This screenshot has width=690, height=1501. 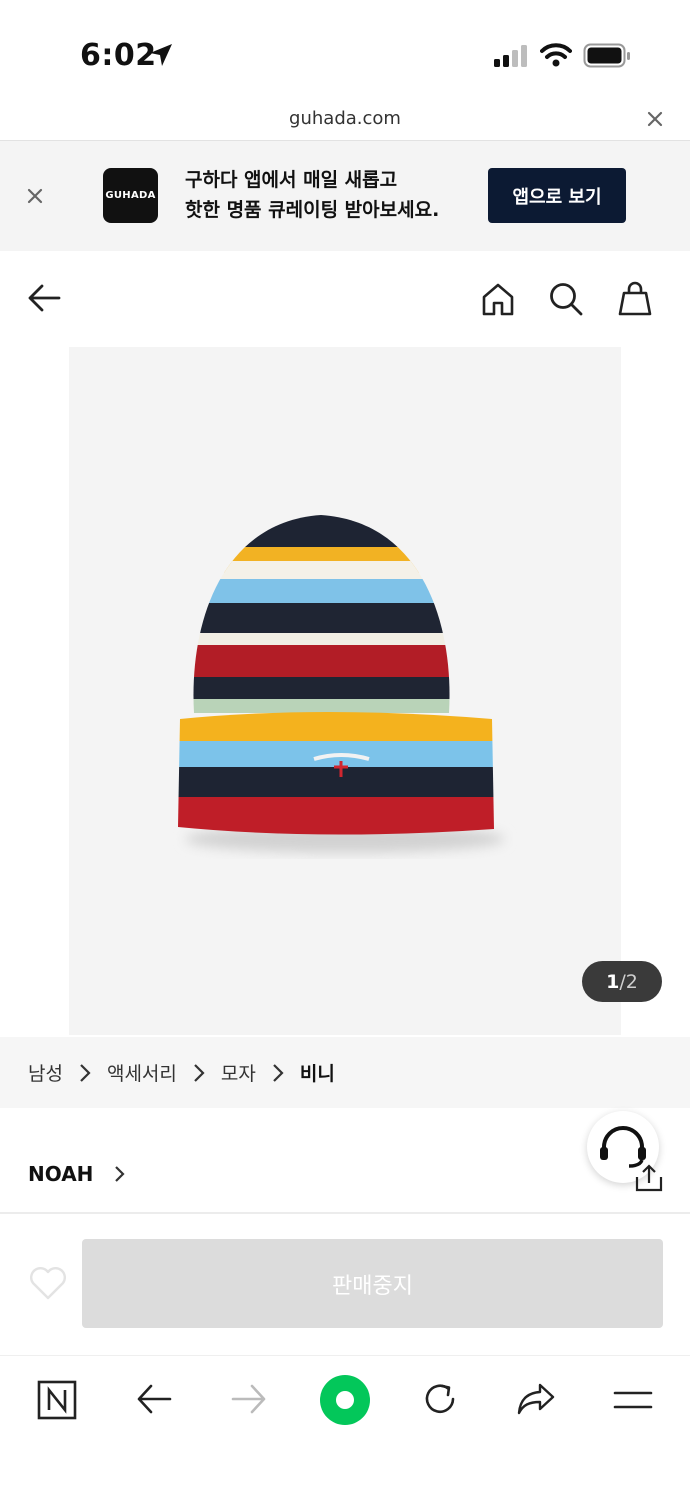 What do you see at coordinates (48, 1283) in the screenshot?
I see `heart-icon` at bounding box center [48, 1283].